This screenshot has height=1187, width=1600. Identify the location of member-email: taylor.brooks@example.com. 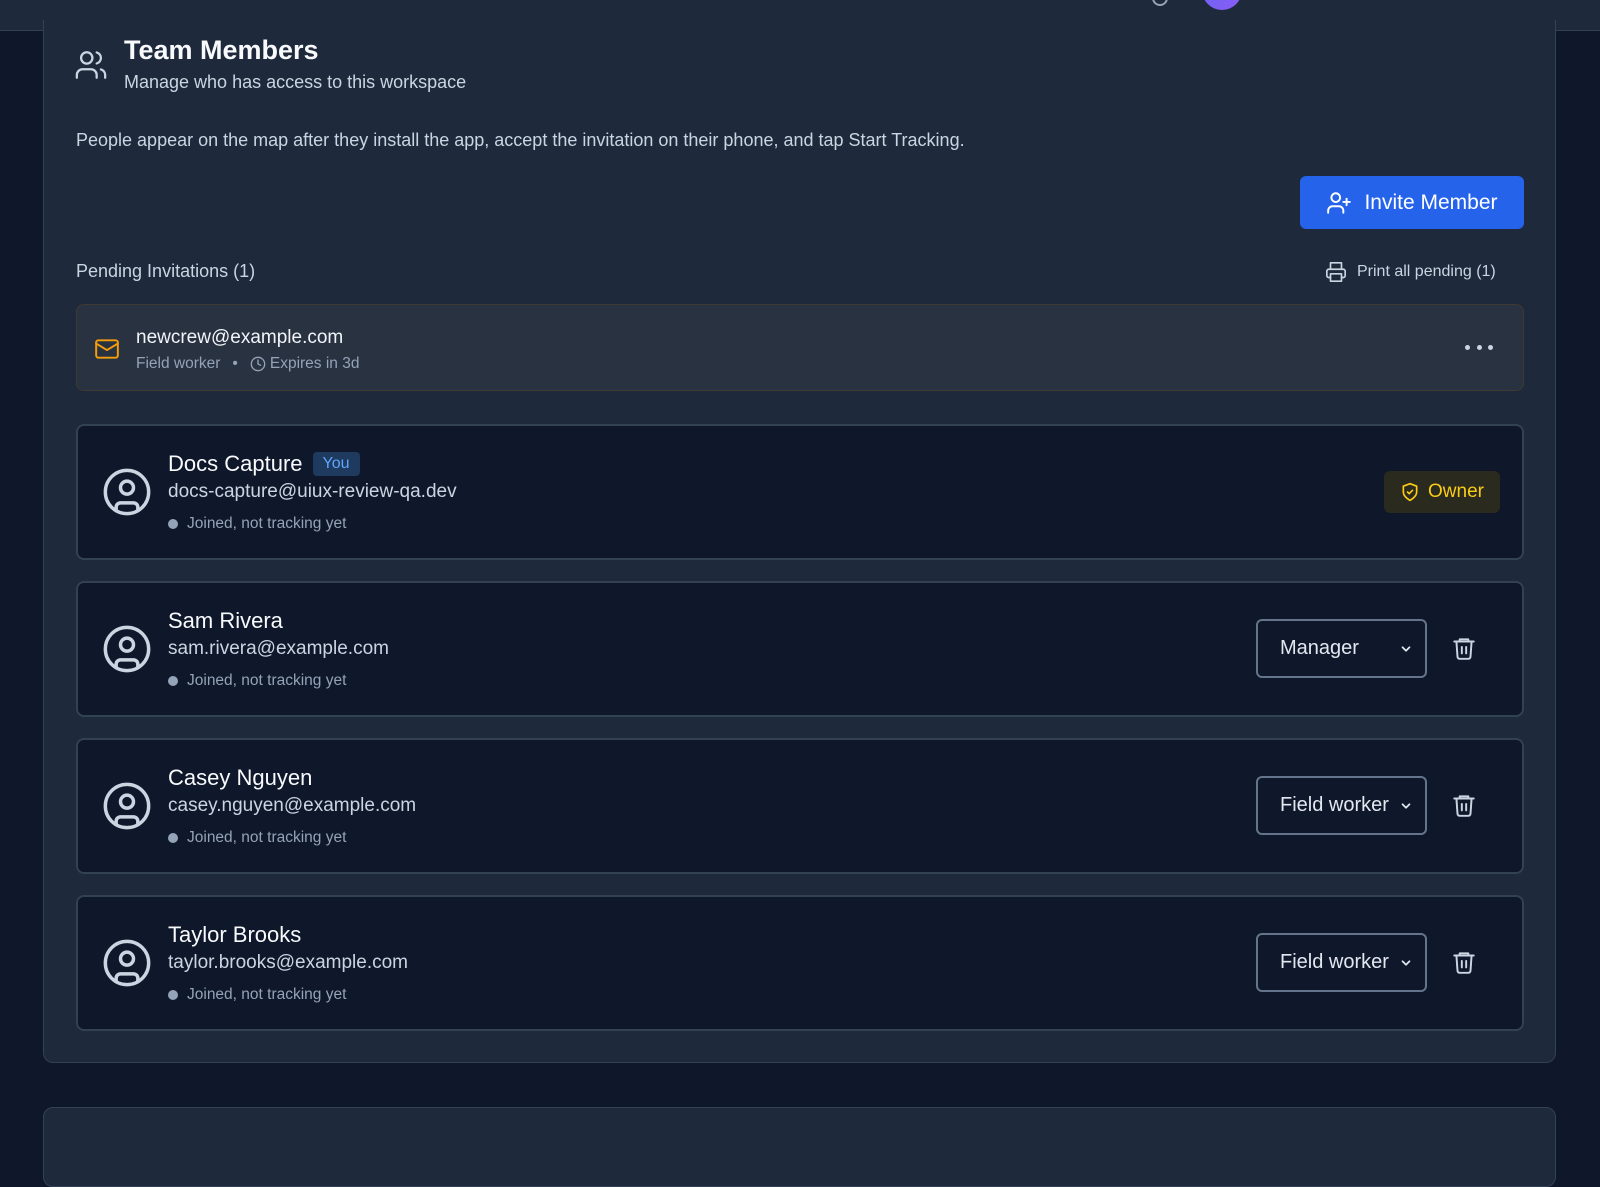
(288, 962).